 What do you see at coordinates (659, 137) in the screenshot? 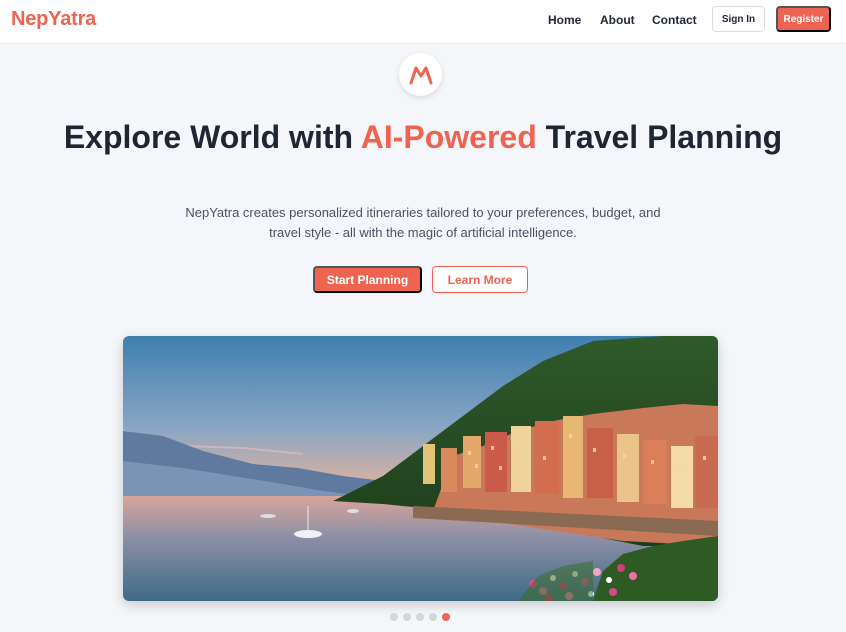
I see `hero-title-part2: Travel Planning` at bounding box center [659, 137].